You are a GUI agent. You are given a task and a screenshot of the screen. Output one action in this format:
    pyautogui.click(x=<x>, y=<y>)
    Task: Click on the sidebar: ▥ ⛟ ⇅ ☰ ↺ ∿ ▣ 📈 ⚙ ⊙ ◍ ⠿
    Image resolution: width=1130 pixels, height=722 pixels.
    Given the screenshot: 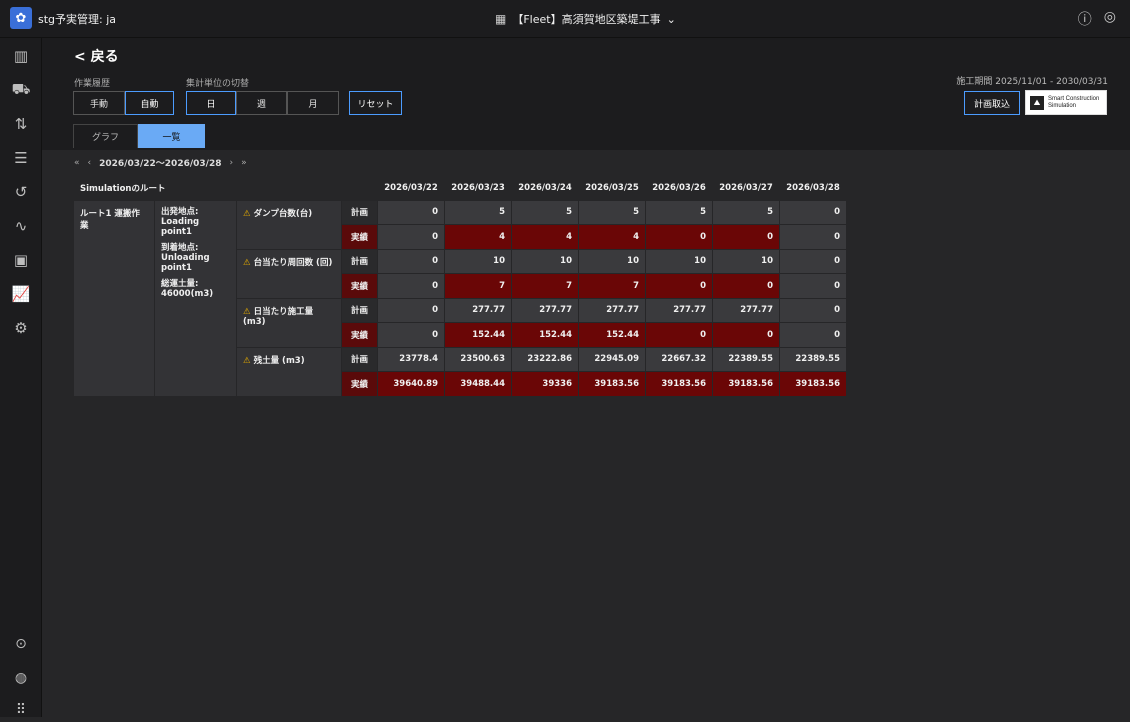 What is the action you would take?
    pyautogui.click(x=21, y=378)
    